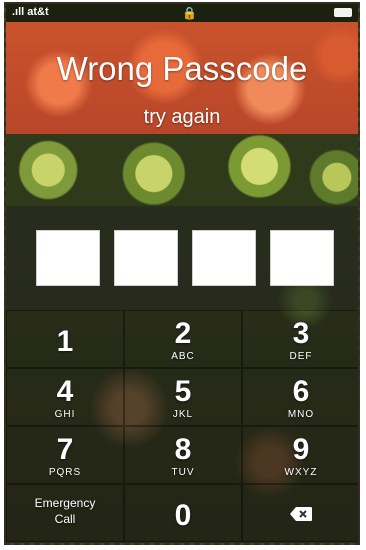  What do you see at coordinates (65, 449) in the screenshot?
I see `key-digit: 7` at bounding box center [65, 449].